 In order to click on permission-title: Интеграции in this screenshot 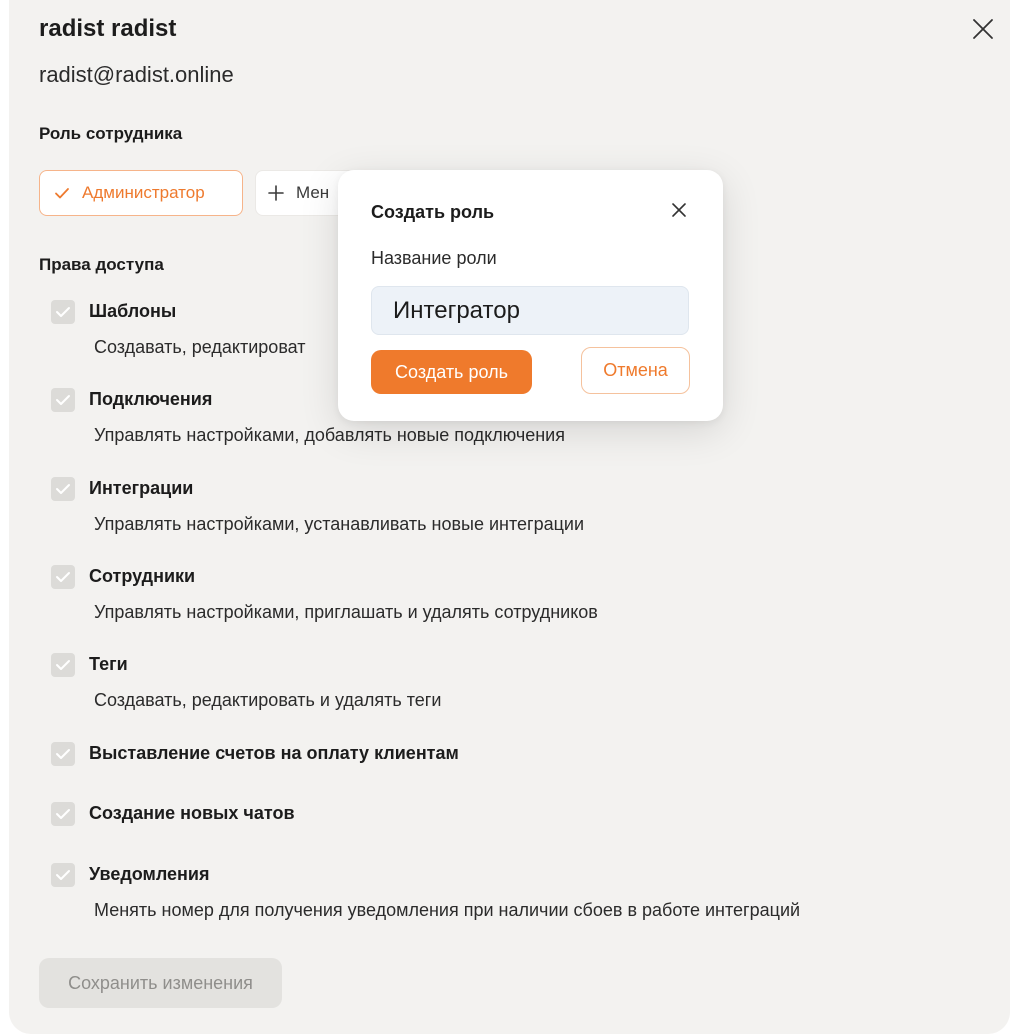, I will do `click(141, 488)`.